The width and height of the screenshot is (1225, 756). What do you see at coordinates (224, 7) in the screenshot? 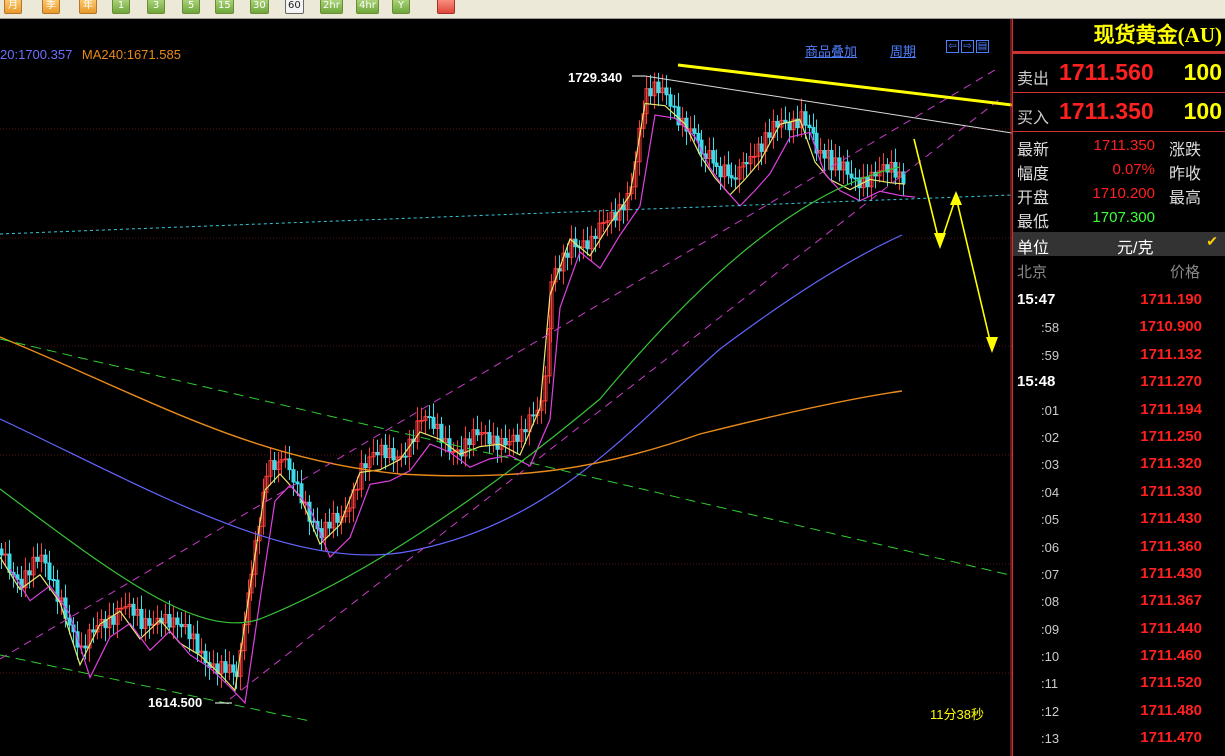
I see `period-15m-button: 15` at bounding box center [224, 7].